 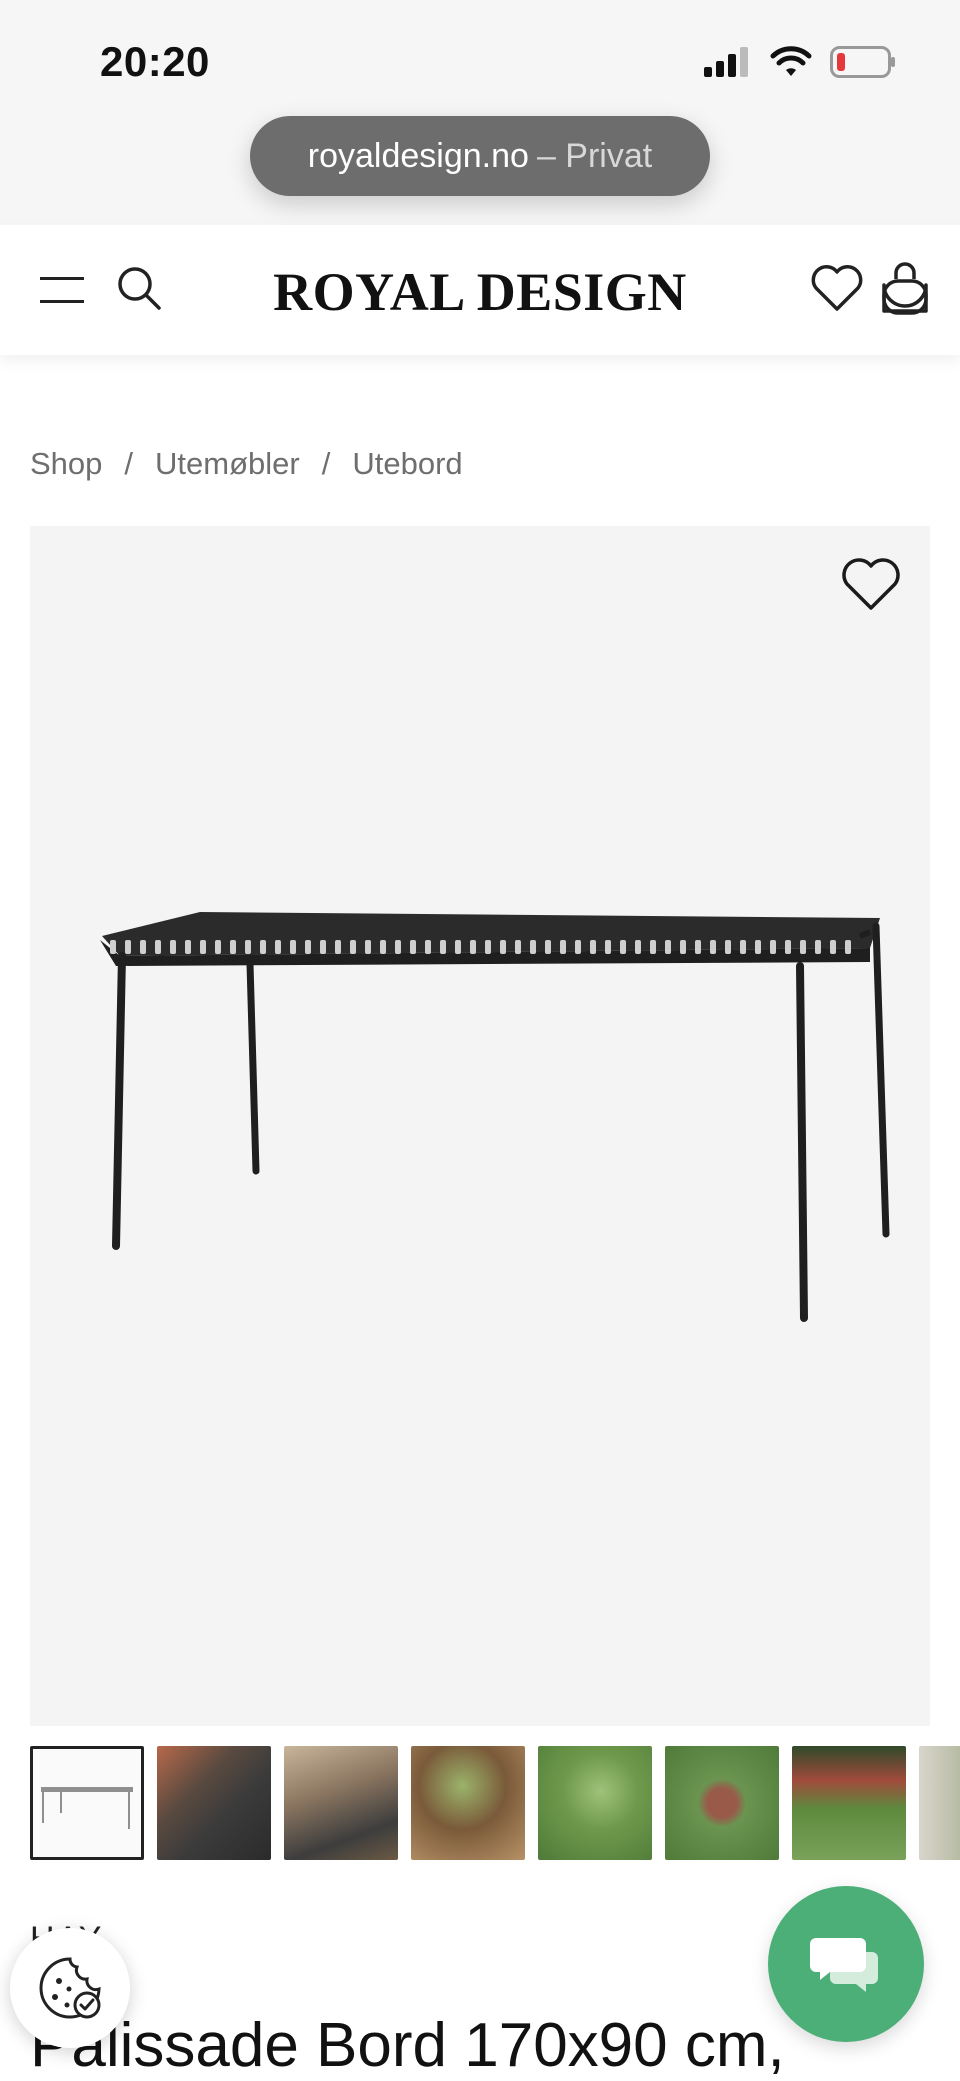 I want to click on thumbnail-table-image, so click(x=87, y=1808).